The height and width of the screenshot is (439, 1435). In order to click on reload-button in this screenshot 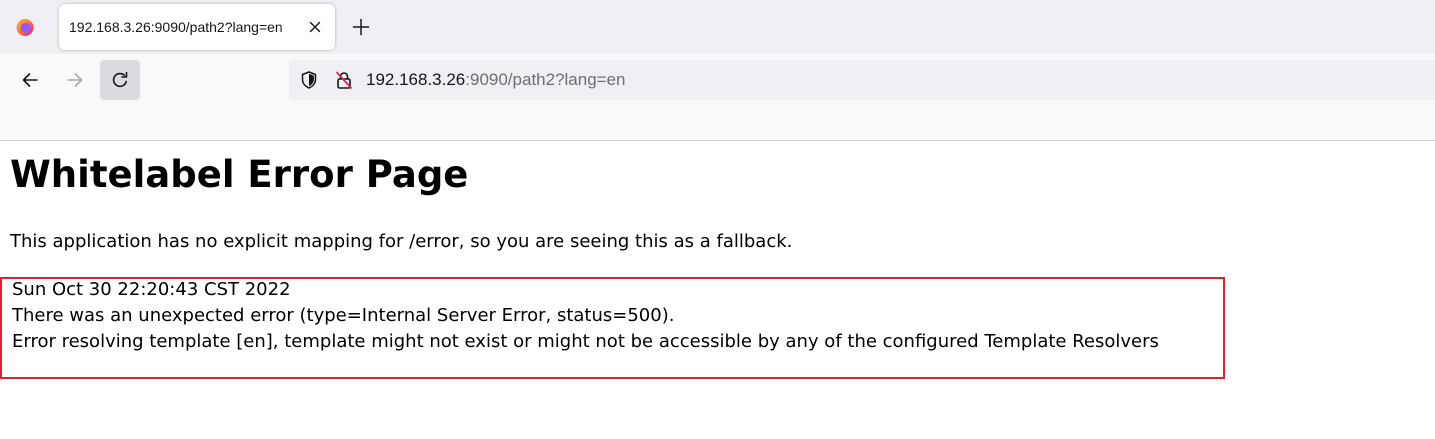, I will do `click(120, 80)`.